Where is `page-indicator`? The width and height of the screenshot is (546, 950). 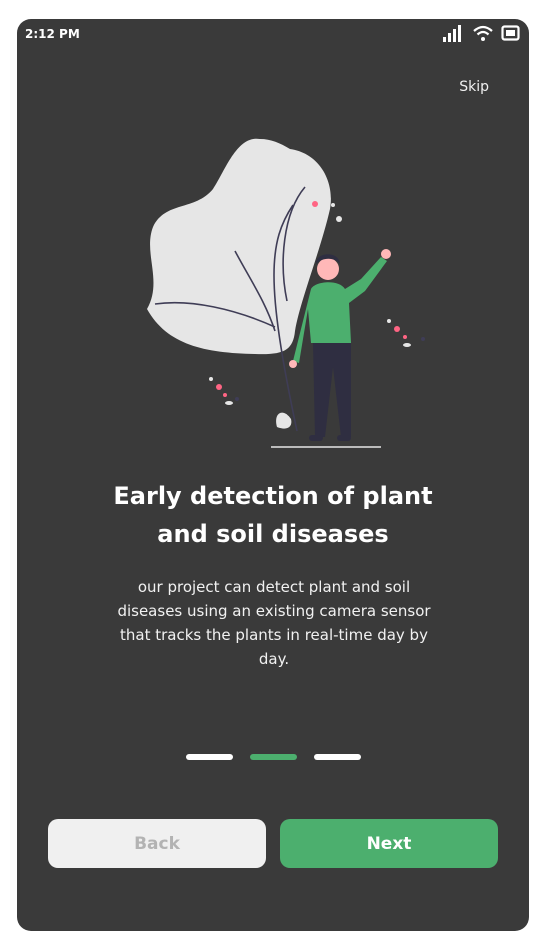
page-indicator is located at coordinates (273, 757).